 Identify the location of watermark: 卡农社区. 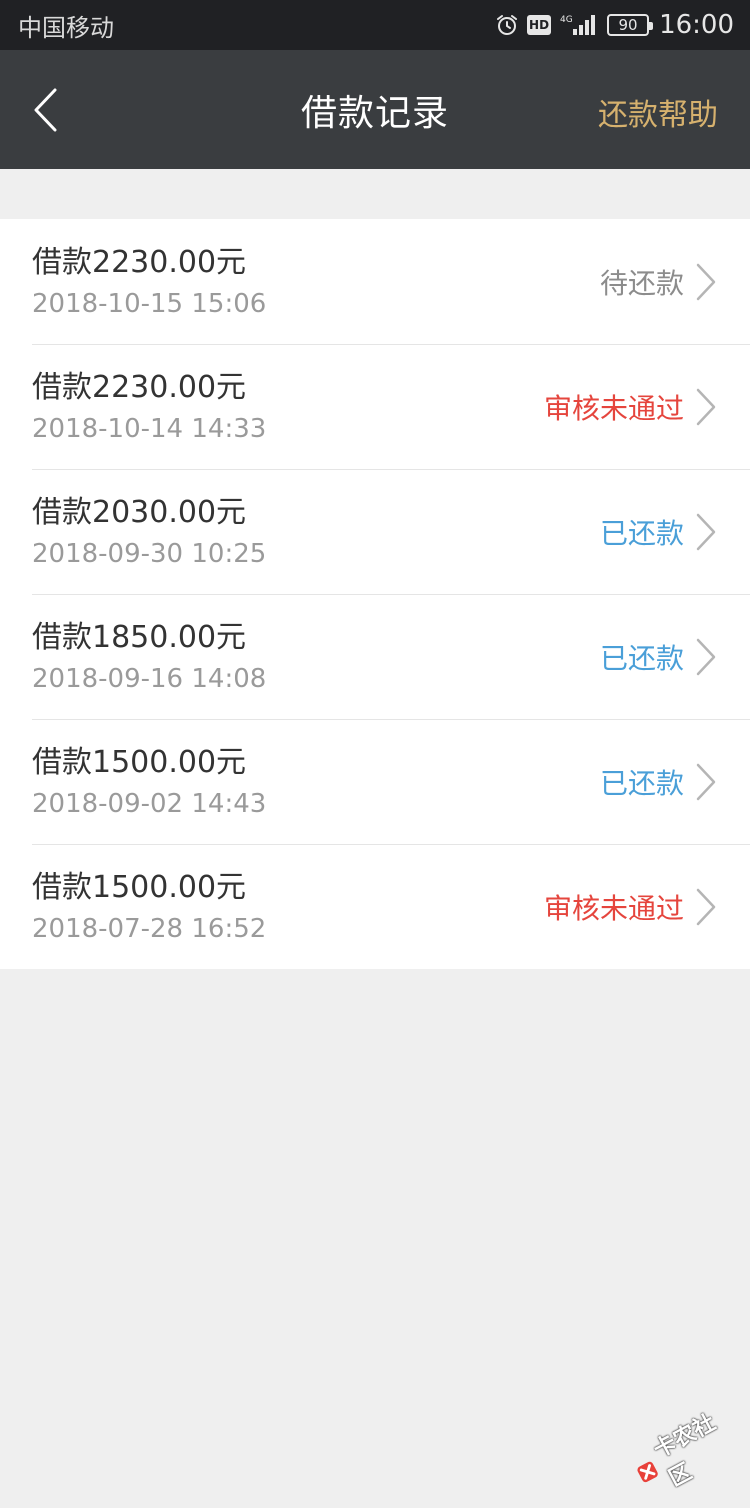
(686, 1450).